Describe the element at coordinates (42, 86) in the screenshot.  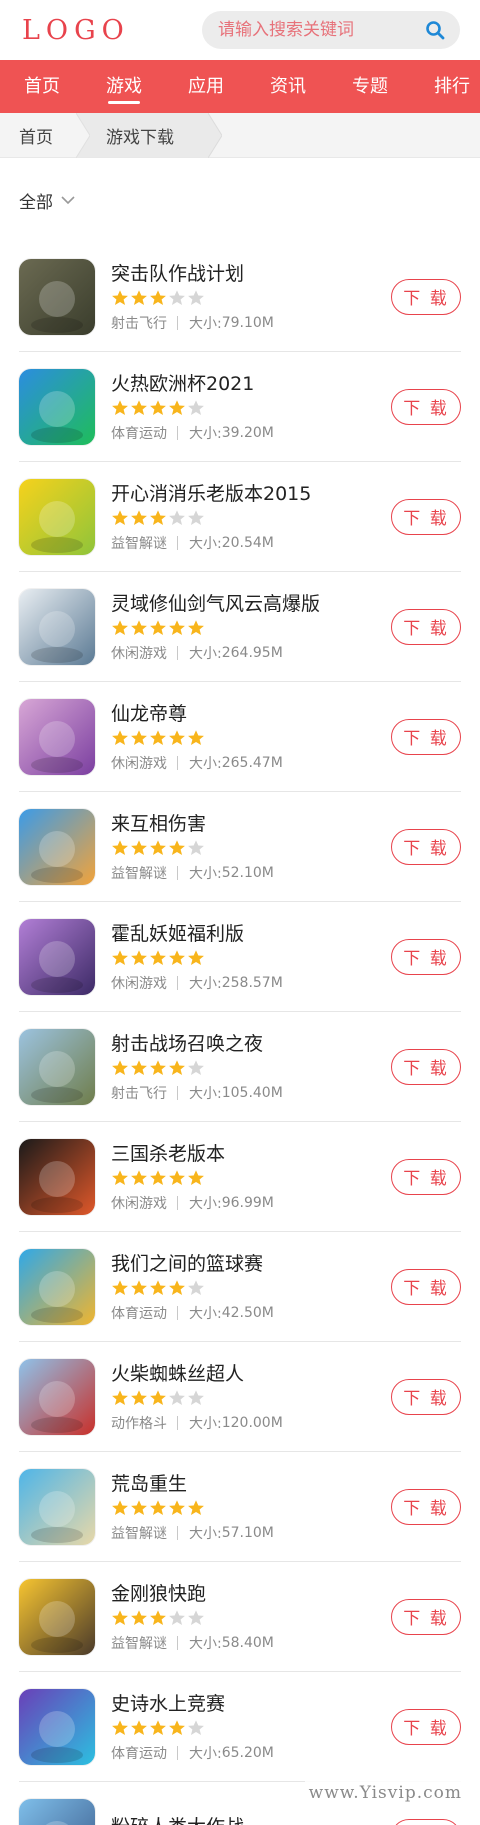
I see `nav-item: 首页` at that location.